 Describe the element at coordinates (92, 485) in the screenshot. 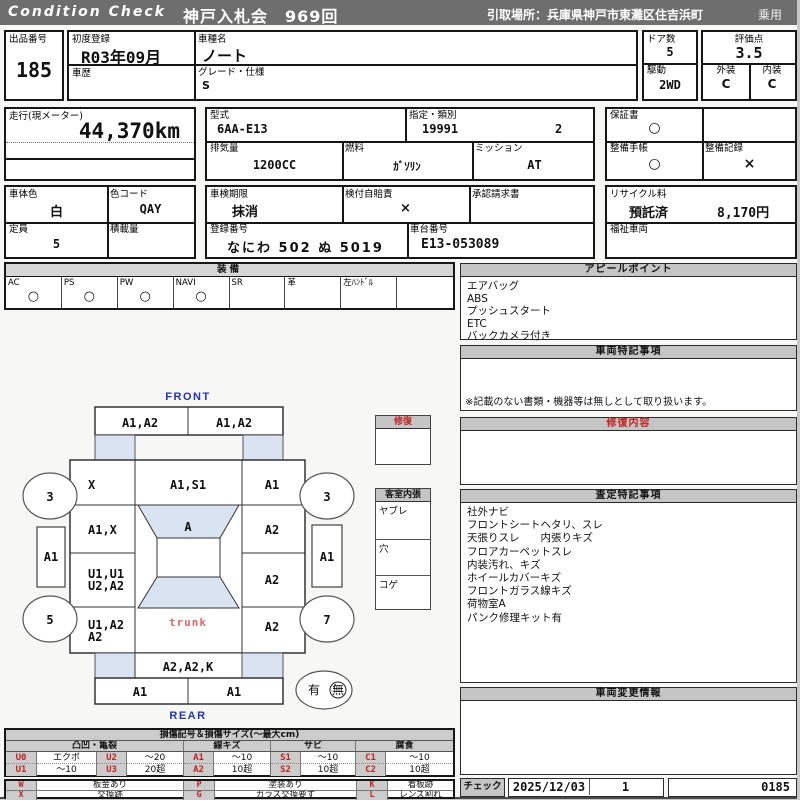

I see `left-fender-code: X` at that location.